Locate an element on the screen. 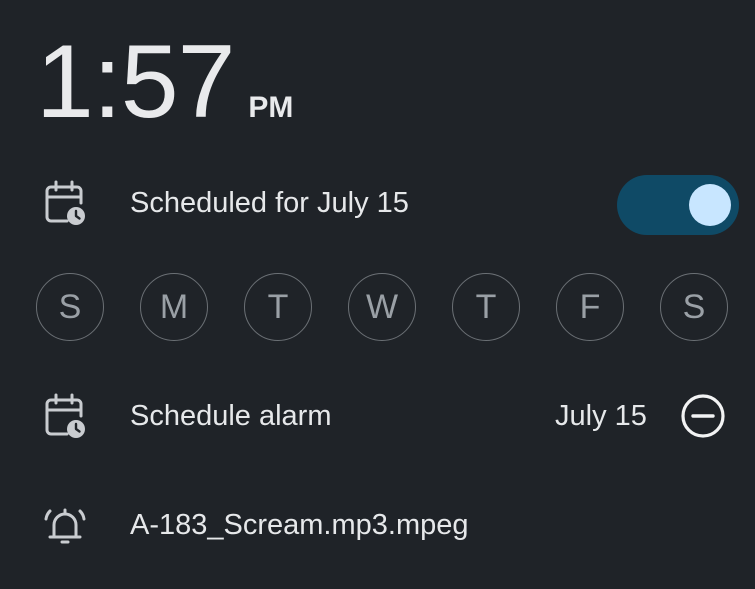 This screenshot has width=755, height=589. schedule-toggle is located at coordinates (678, 205).